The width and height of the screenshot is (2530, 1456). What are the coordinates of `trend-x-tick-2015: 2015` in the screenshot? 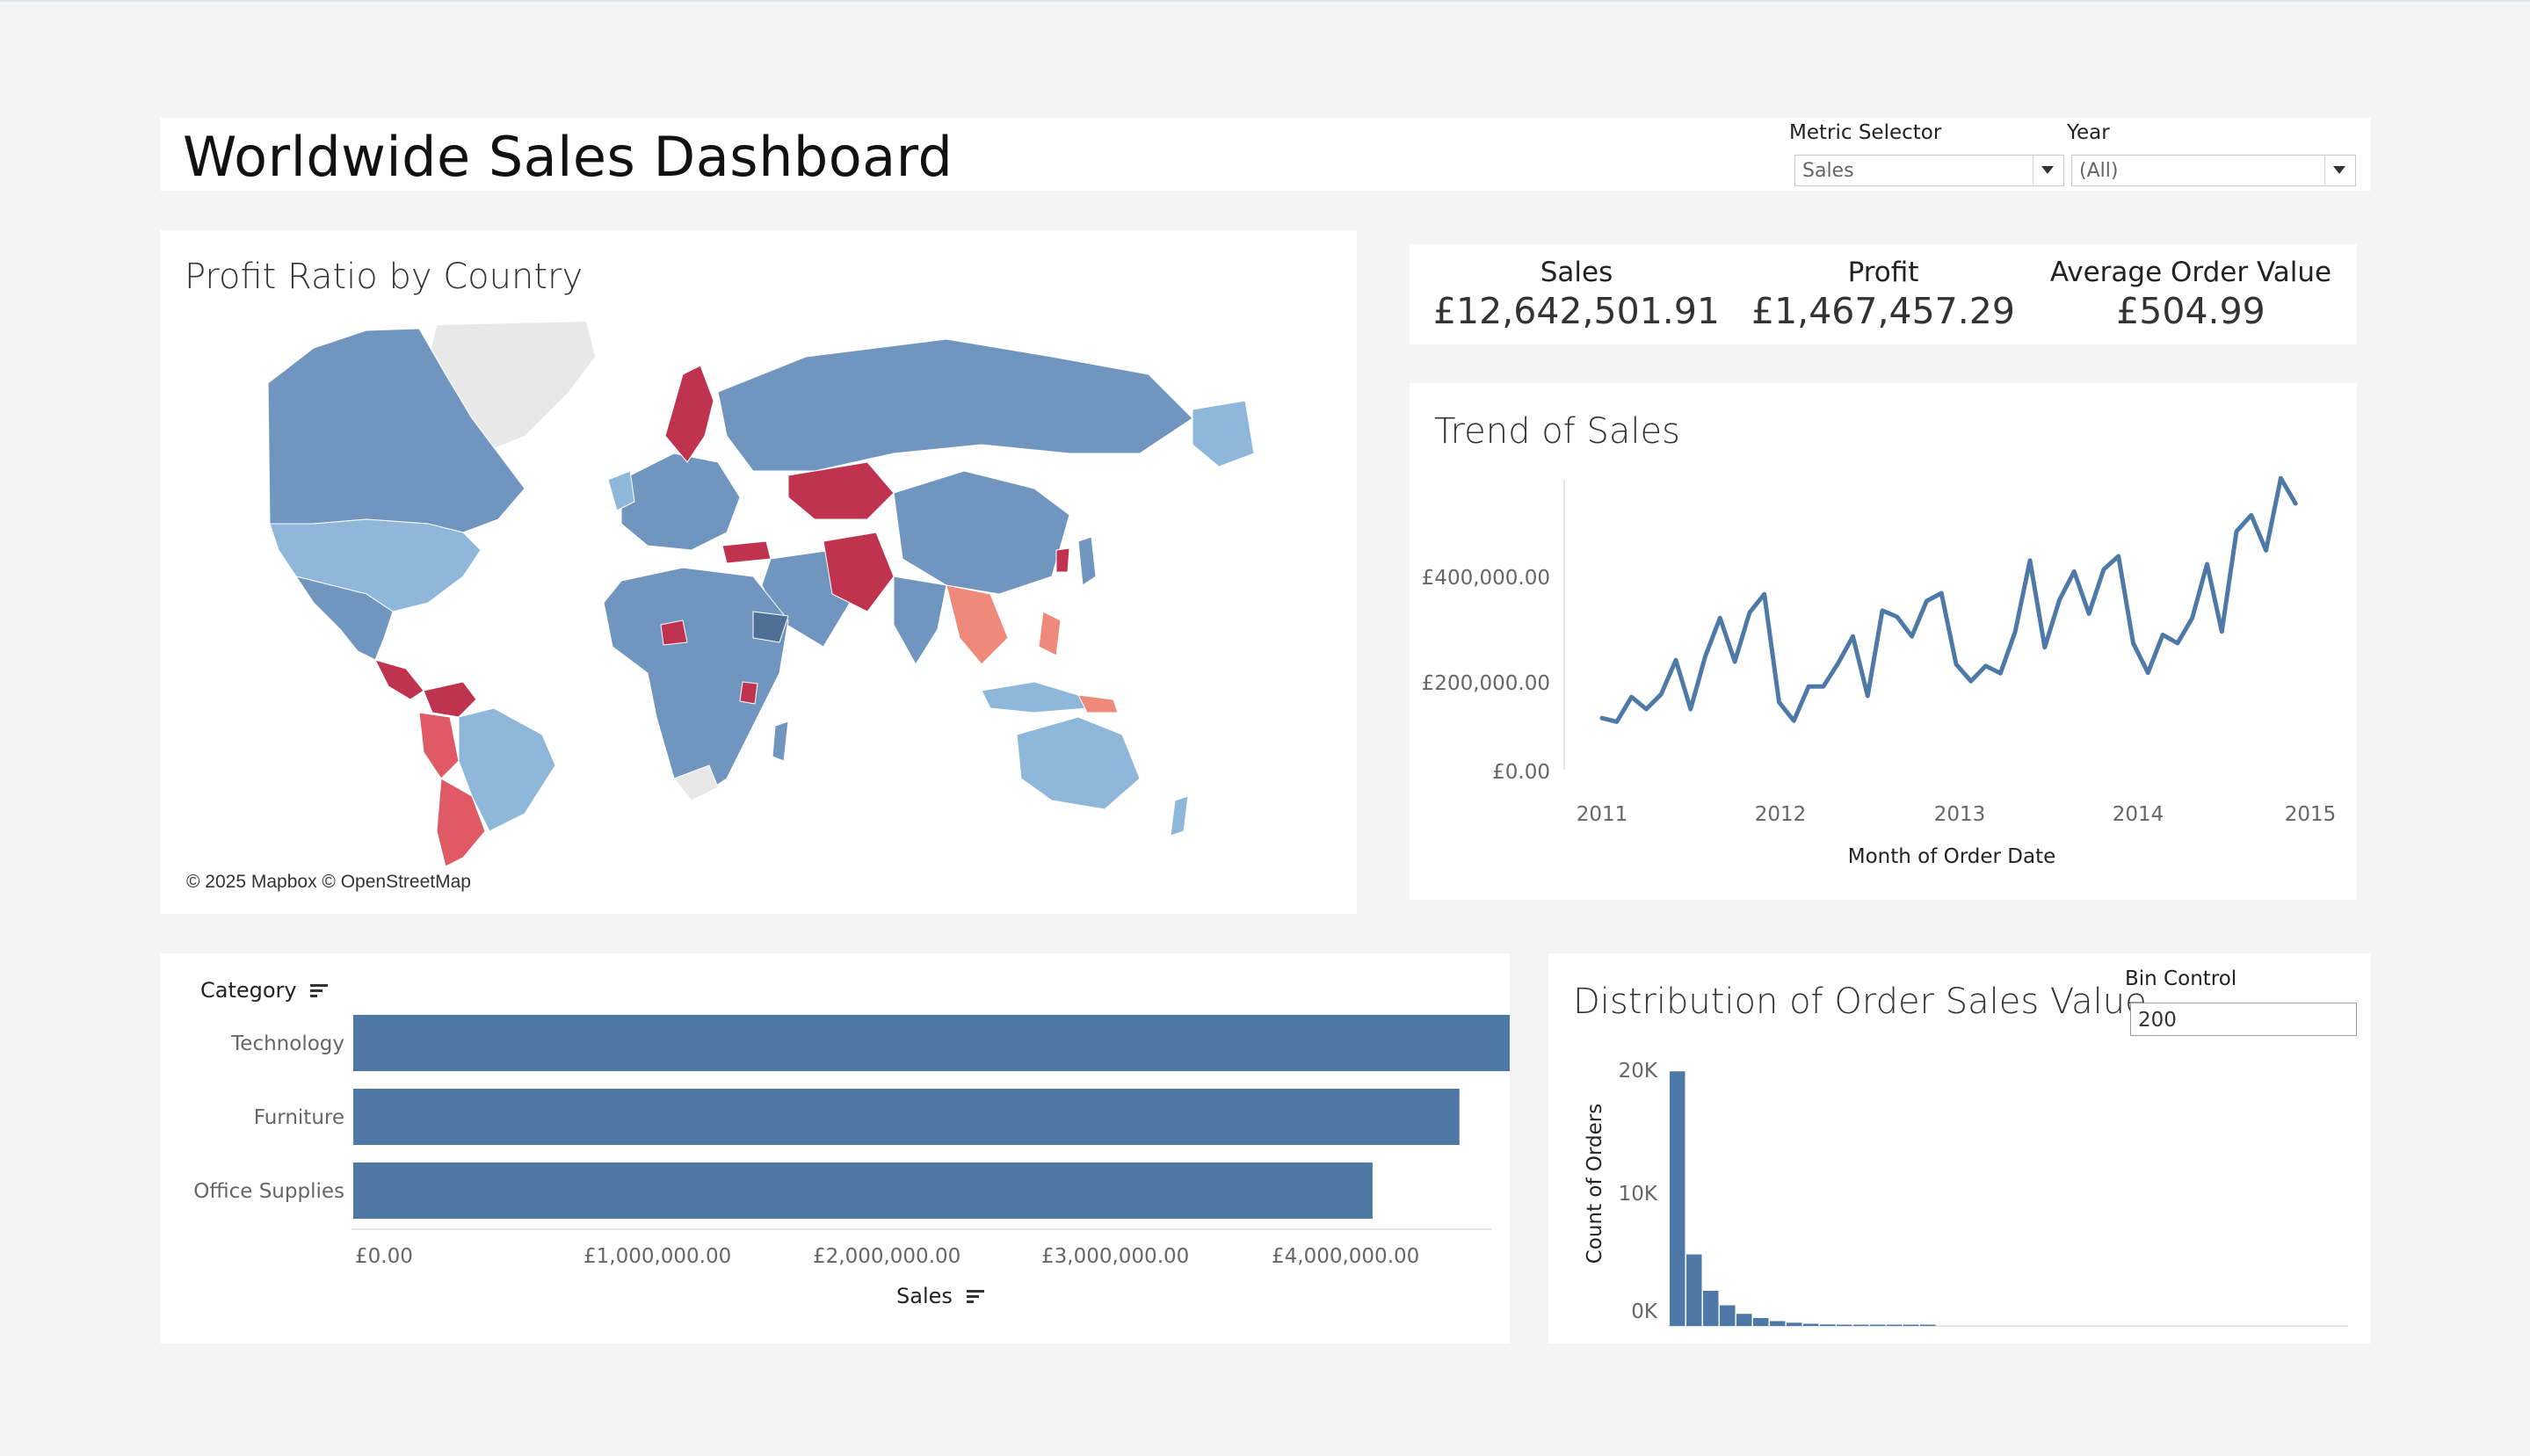 It's located at (2311, 814).